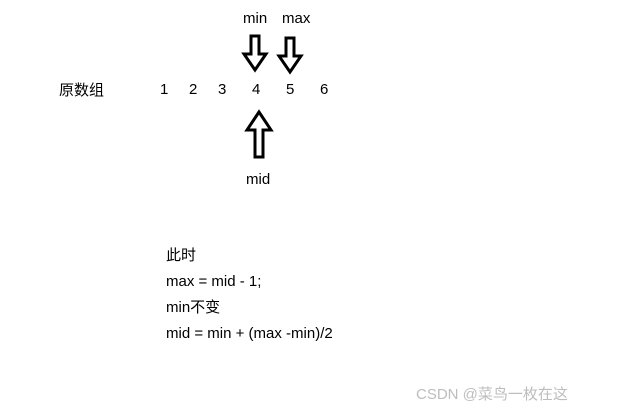 The height and width of the screenshot is (412, 622). Describe the element at coordinates (272, 96) in the screenshot. I see `pointer-arrows` at that location.